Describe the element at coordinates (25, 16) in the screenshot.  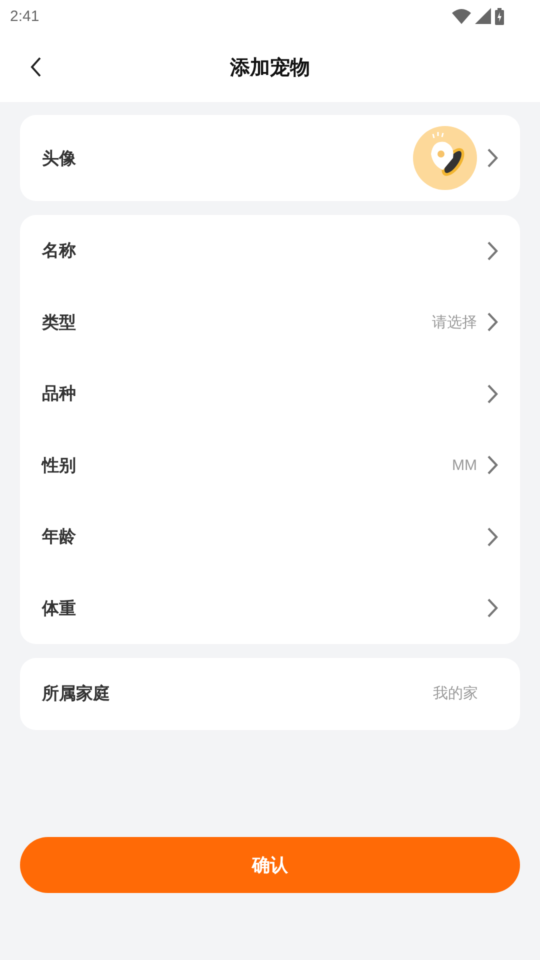
I see `status-time: 2:41` at that location.